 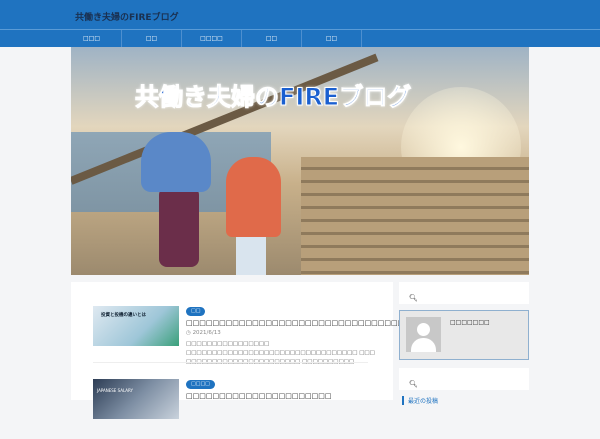 What do you see at coordinates (179, 227) in the screenshot?
I see `man-figure-legs` at bounding box center [179, 227].